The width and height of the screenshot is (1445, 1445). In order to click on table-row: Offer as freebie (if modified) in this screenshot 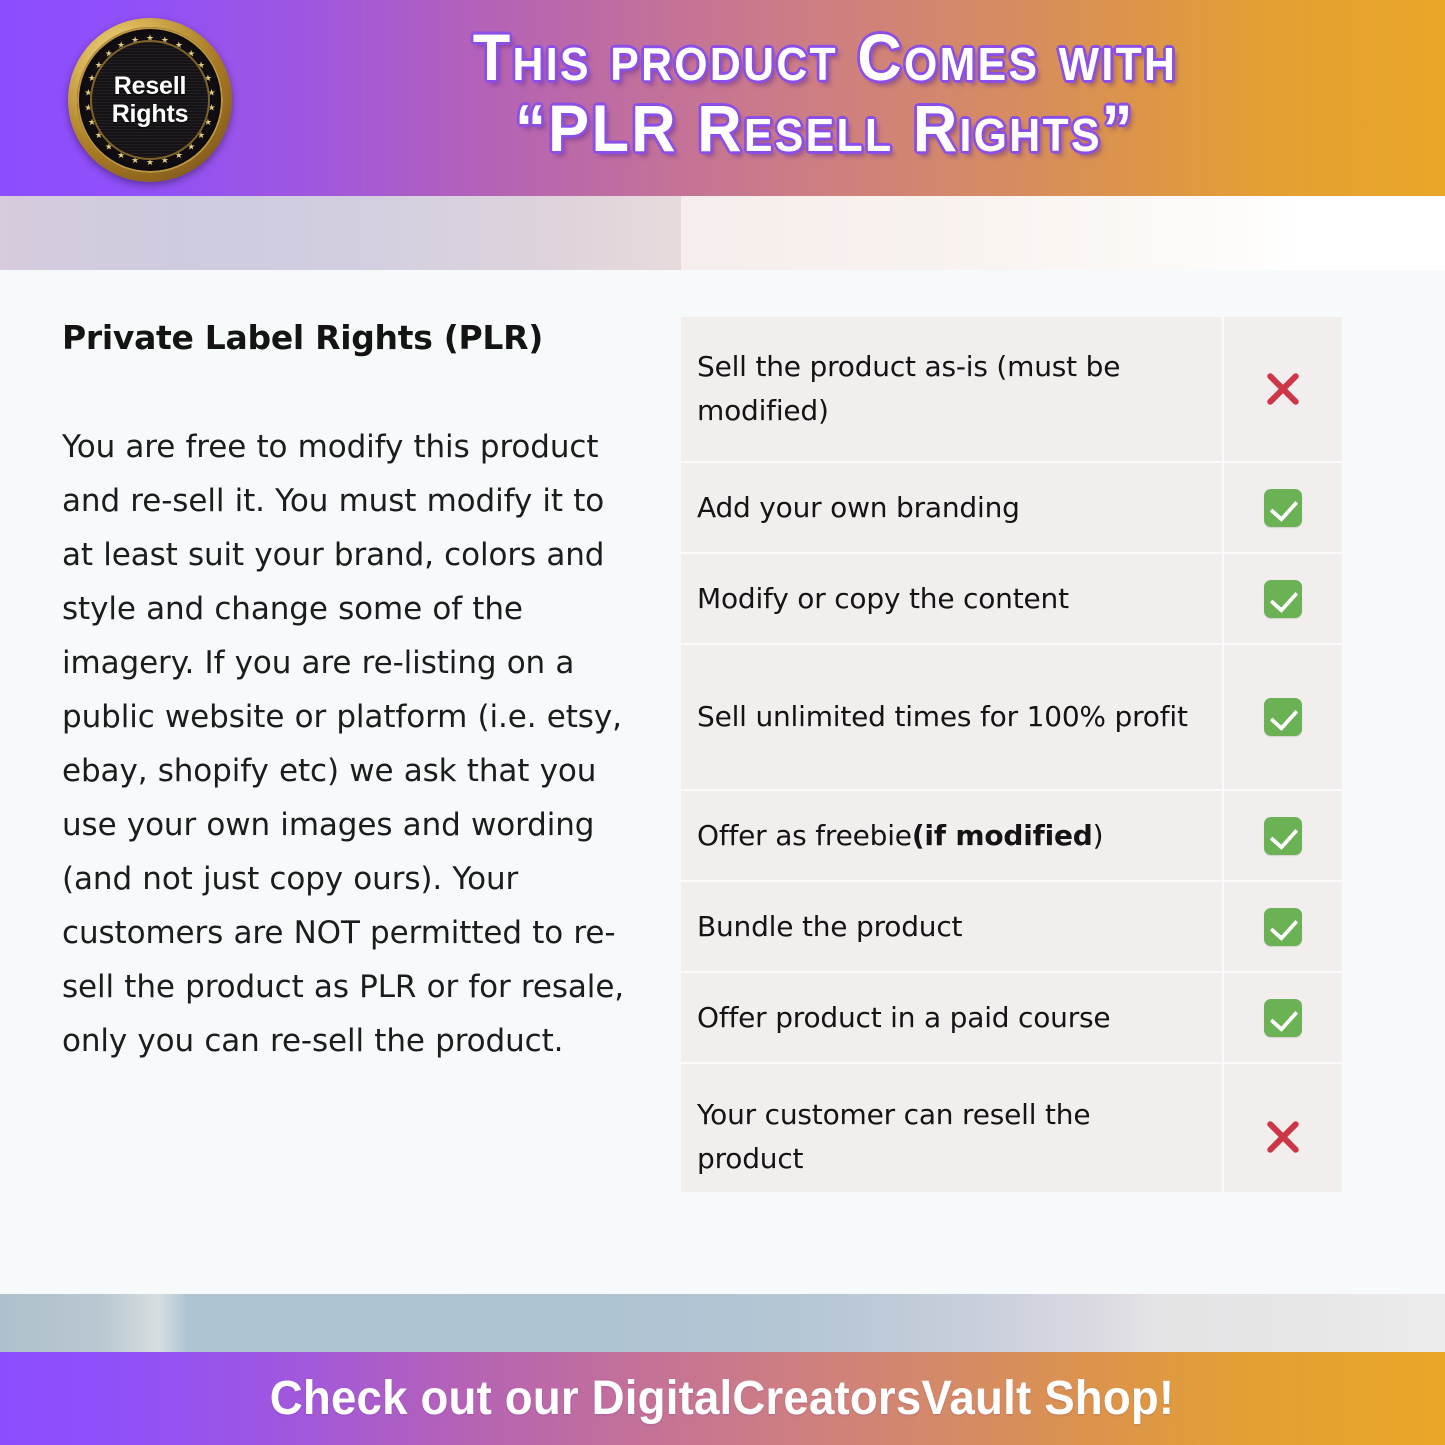, I will do `click(1011, 836)`.